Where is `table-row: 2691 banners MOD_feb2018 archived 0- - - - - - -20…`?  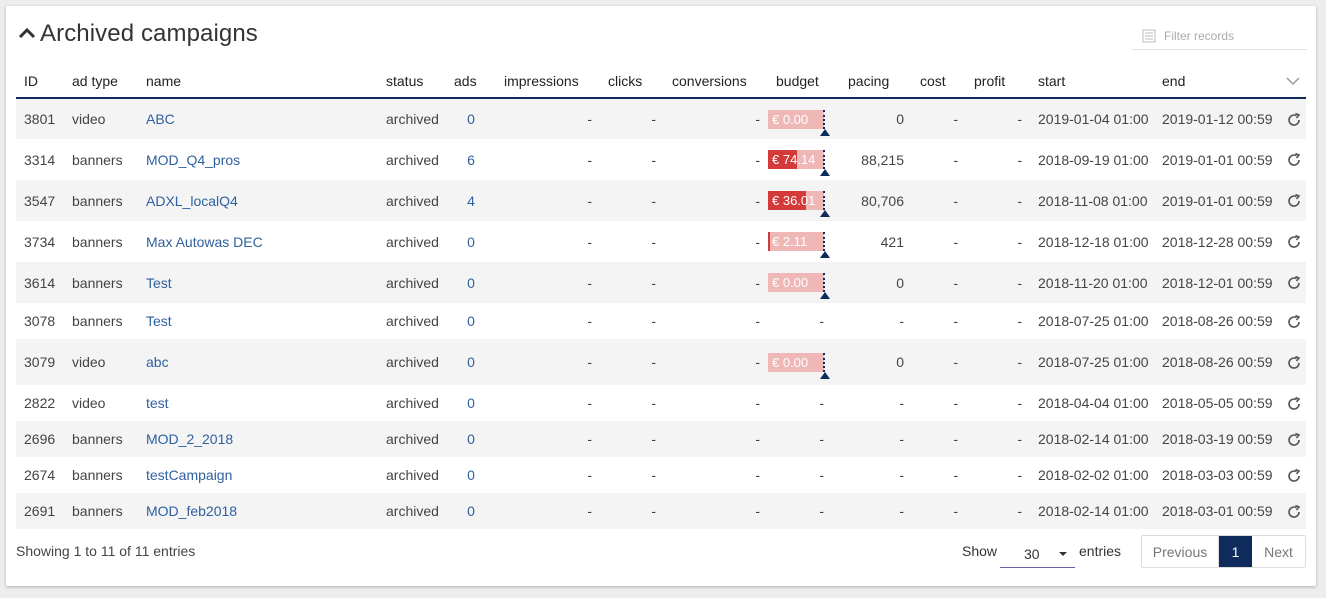 table-row: 2691 banners MOD_feb2018 archived 0- - - - - - -20… is located at coordinates (661, 511).